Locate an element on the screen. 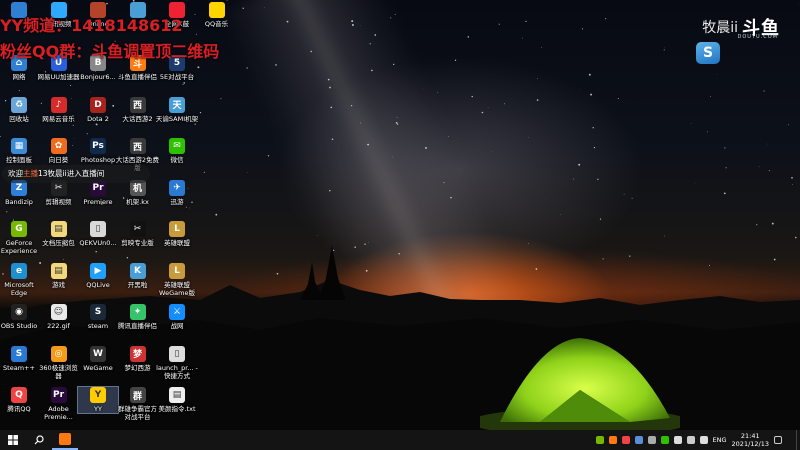 The height and width of the screenshot is (450, 800). icon-label: 英雄联盟 is located at coordinates (177, 243).